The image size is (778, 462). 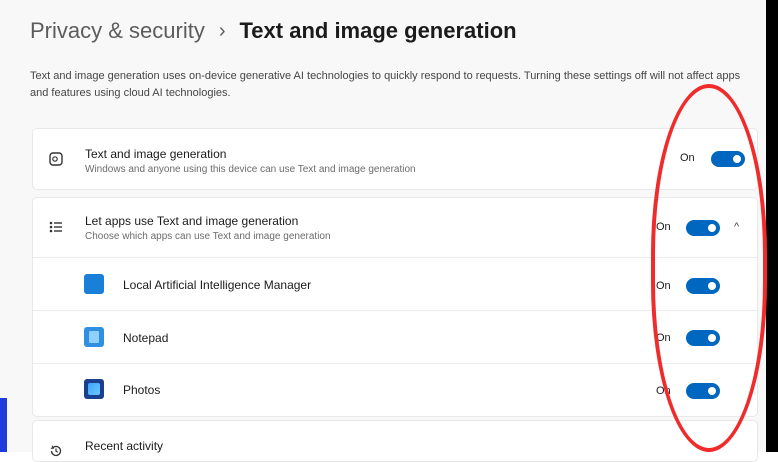 What do you see at coordinates (709, 268) in the screenshot?
I see `red-annotation-ellipse` at bounding box center [709, 268].